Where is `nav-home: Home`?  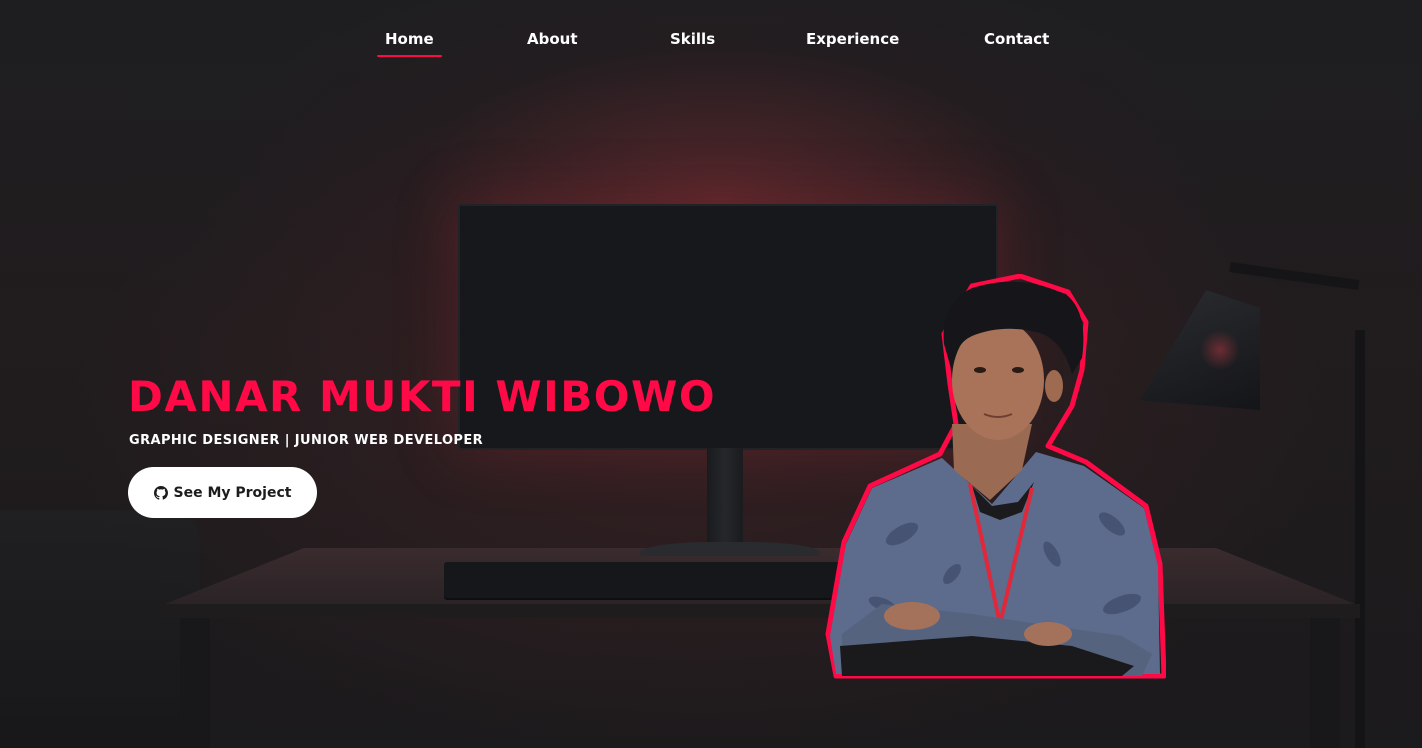 nav-home: Home is located at coordinates (409, 43).